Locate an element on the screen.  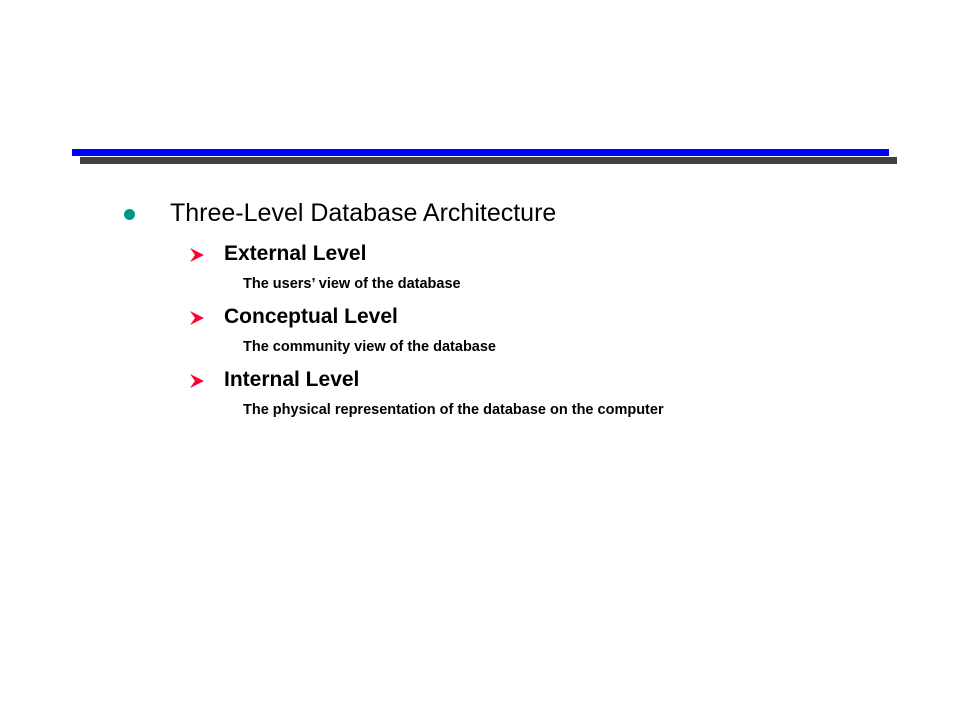
level-heading: Internal Level is located at coordinates (292, 379).